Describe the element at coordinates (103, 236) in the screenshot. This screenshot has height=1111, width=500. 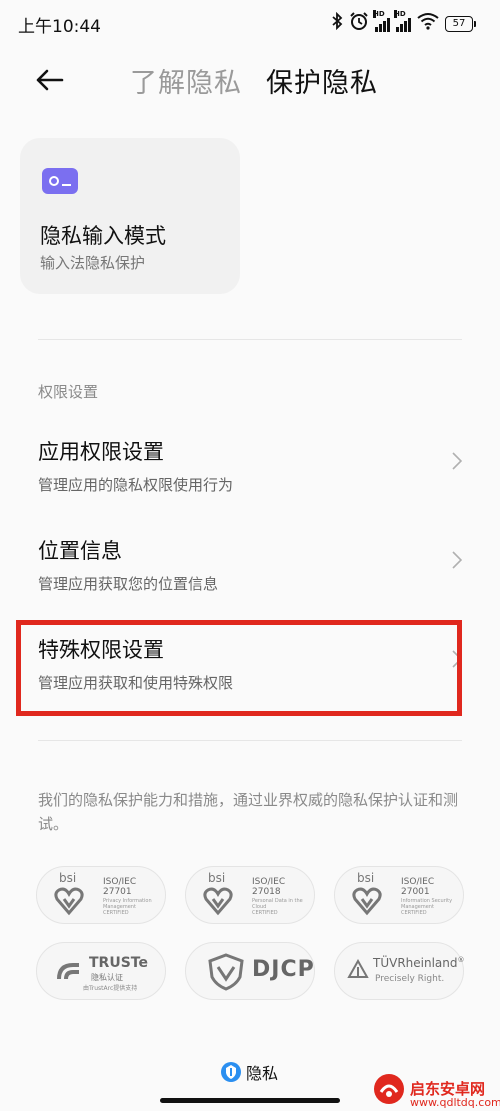
I see `card-title: 隐私输入模式` at that location.